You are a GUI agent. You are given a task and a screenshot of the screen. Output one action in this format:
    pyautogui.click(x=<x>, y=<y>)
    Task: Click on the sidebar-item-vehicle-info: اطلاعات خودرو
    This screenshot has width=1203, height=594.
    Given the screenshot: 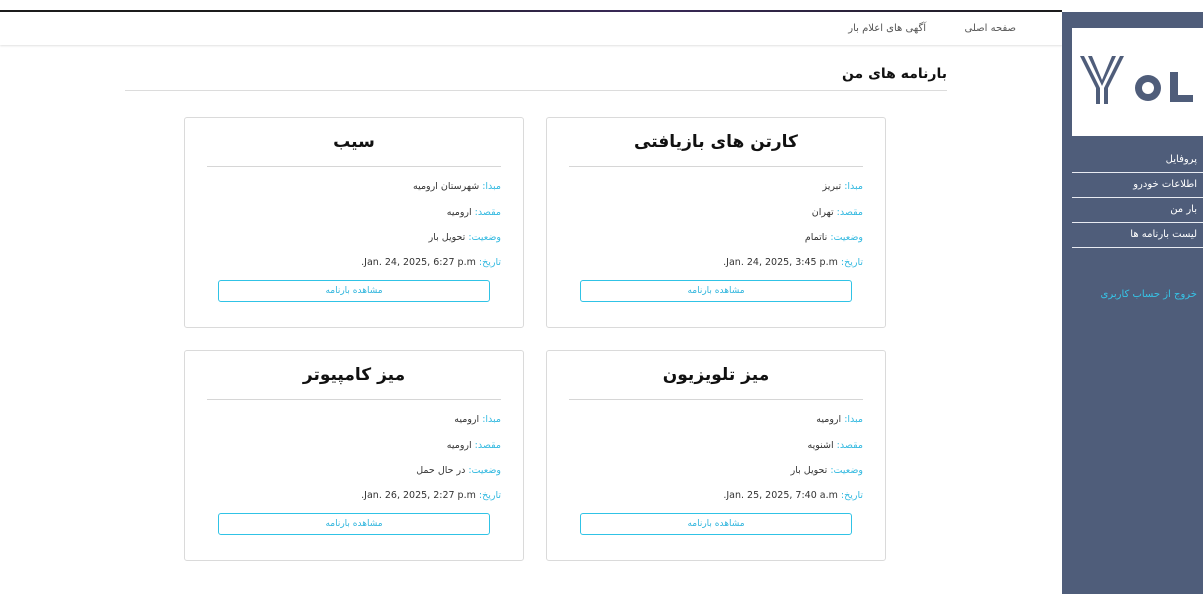 What is the action you would take?
    pyautogui.click(x=1137, y=185)
    